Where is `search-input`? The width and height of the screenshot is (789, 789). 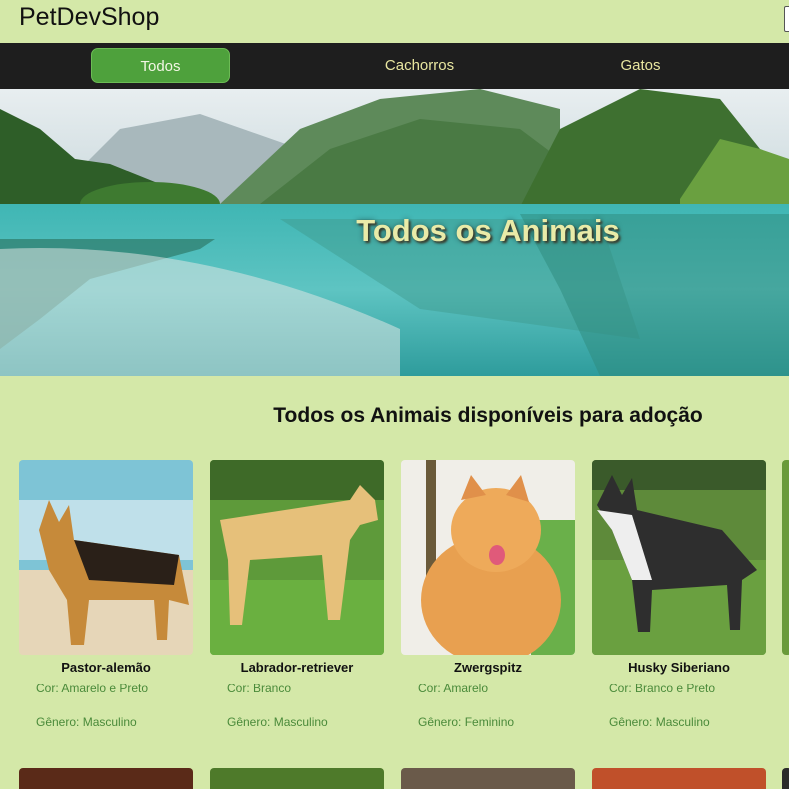 search-input is located at coordinates (786, 19).